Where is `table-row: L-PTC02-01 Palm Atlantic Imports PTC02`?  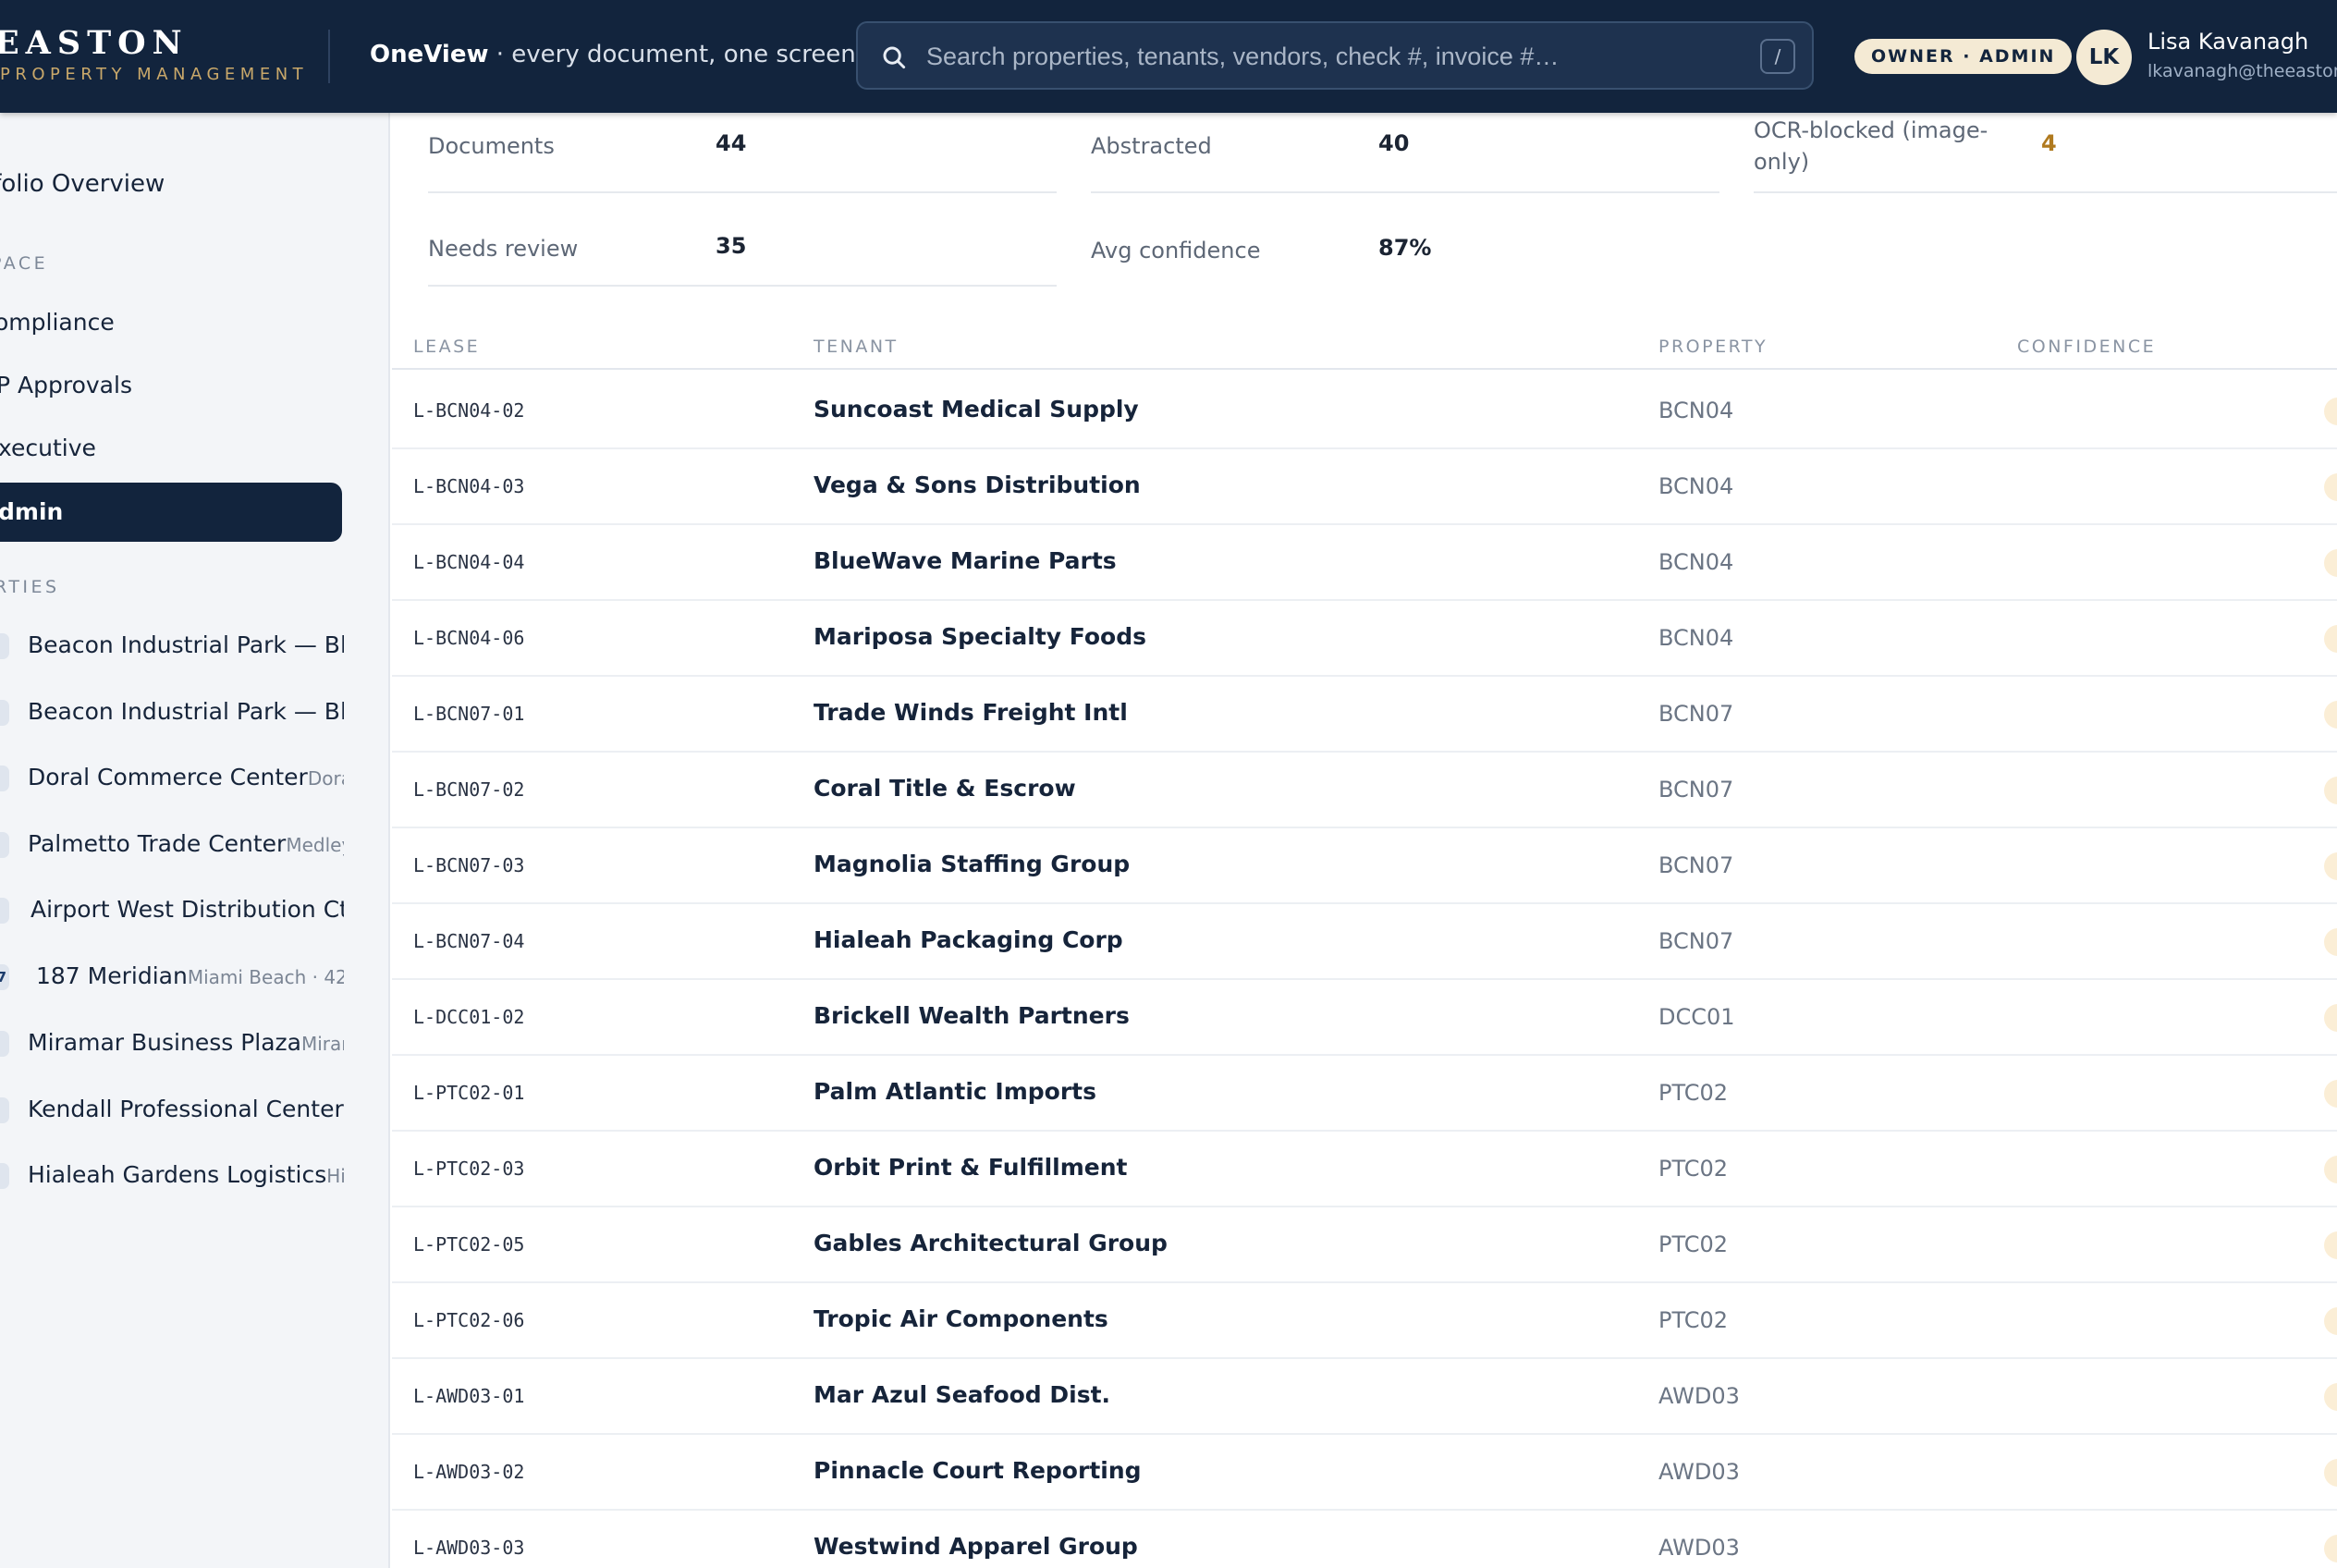
table-row: L-PTC02-01 Palm Atlantic Imports PTC02 is located at coordinates (1364, 1094).